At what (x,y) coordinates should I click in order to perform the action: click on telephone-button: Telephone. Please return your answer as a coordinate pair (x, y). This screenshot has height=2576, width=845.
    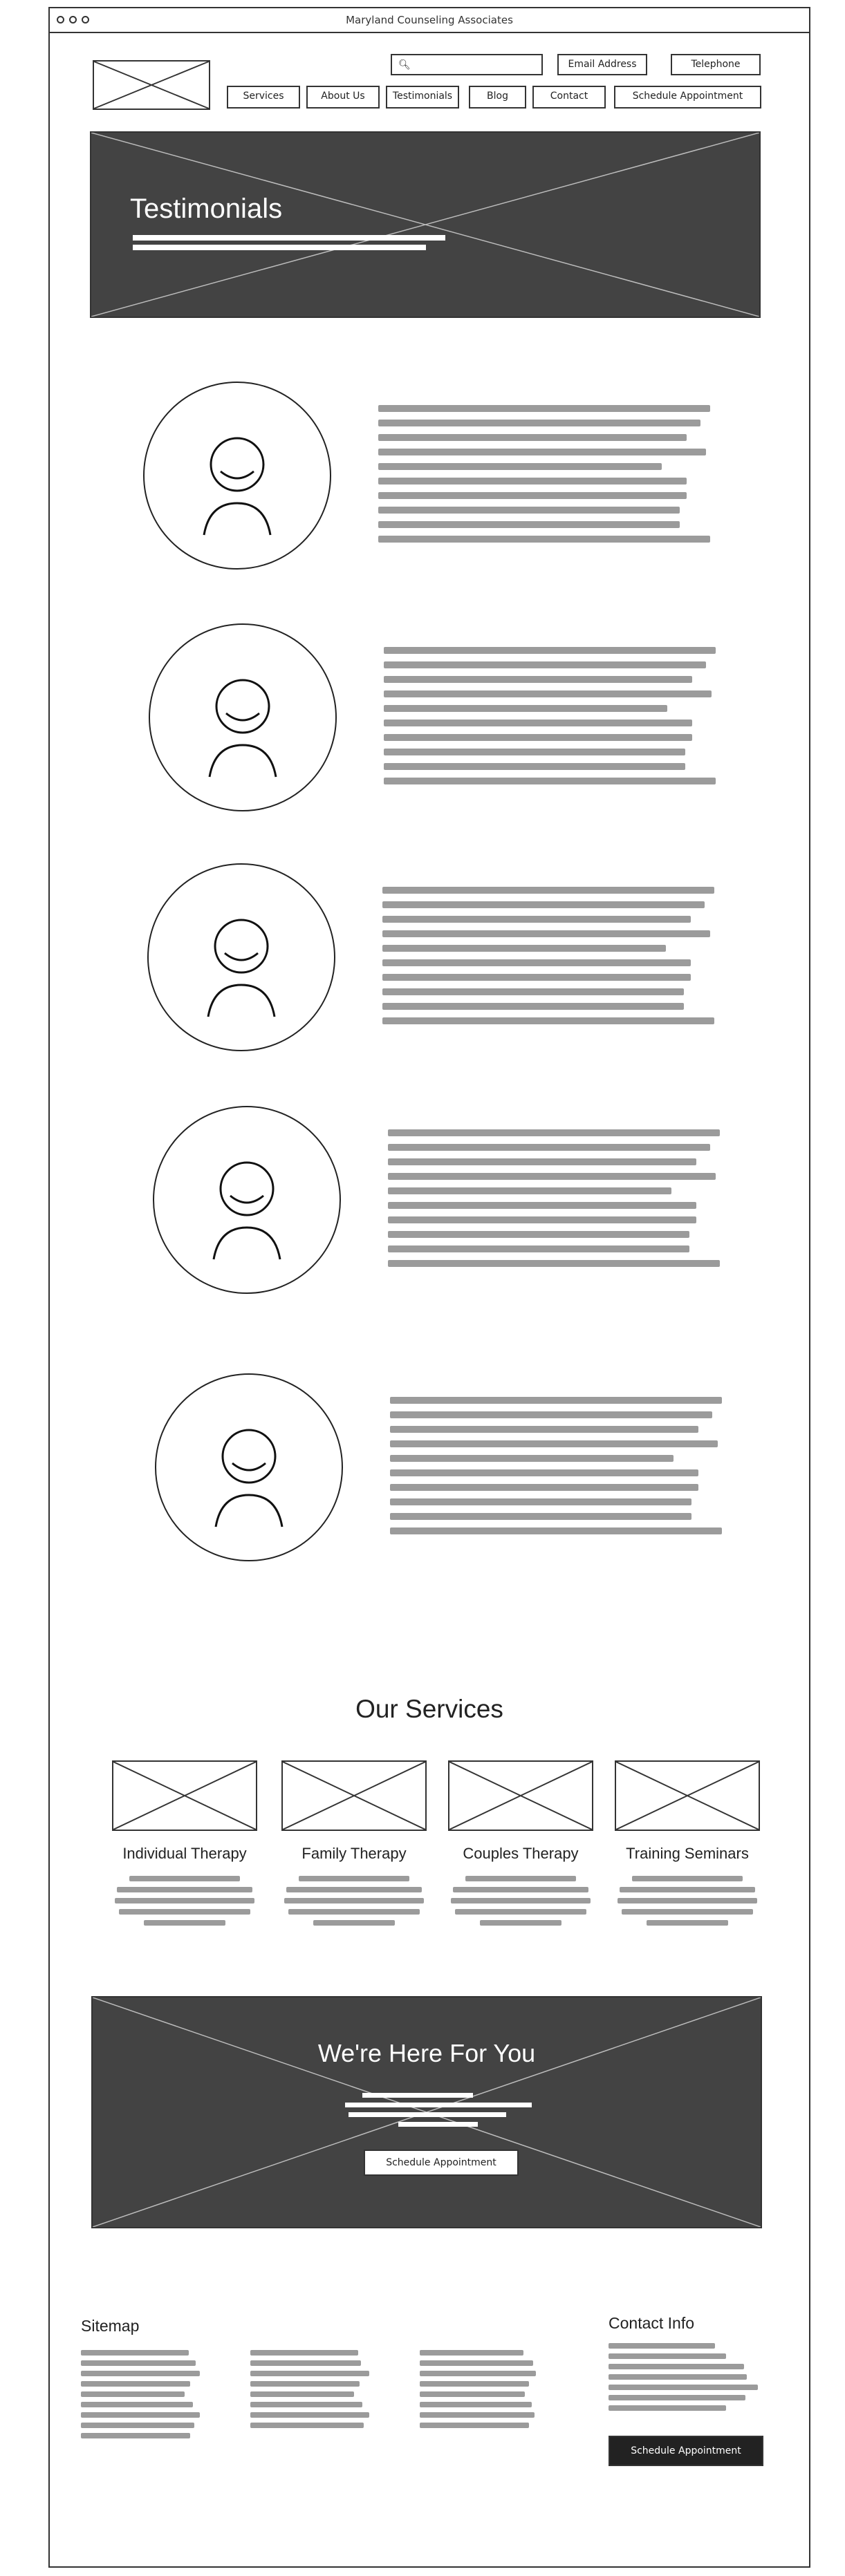
    Looking at the image, I should click on (716, 64).